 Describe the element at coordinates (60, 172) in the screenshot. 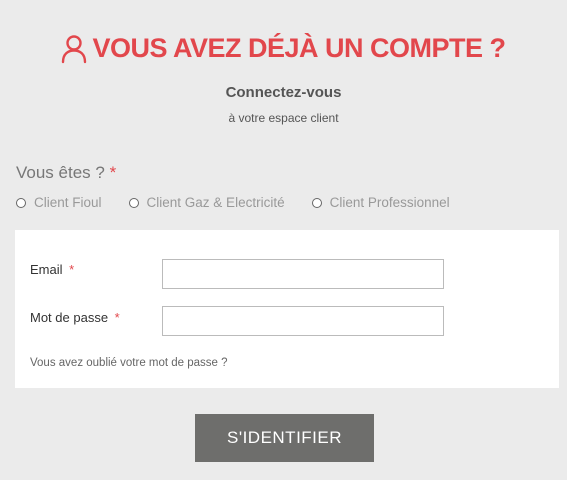

I see `customer-type-label: Vous êtes ?` at that location.